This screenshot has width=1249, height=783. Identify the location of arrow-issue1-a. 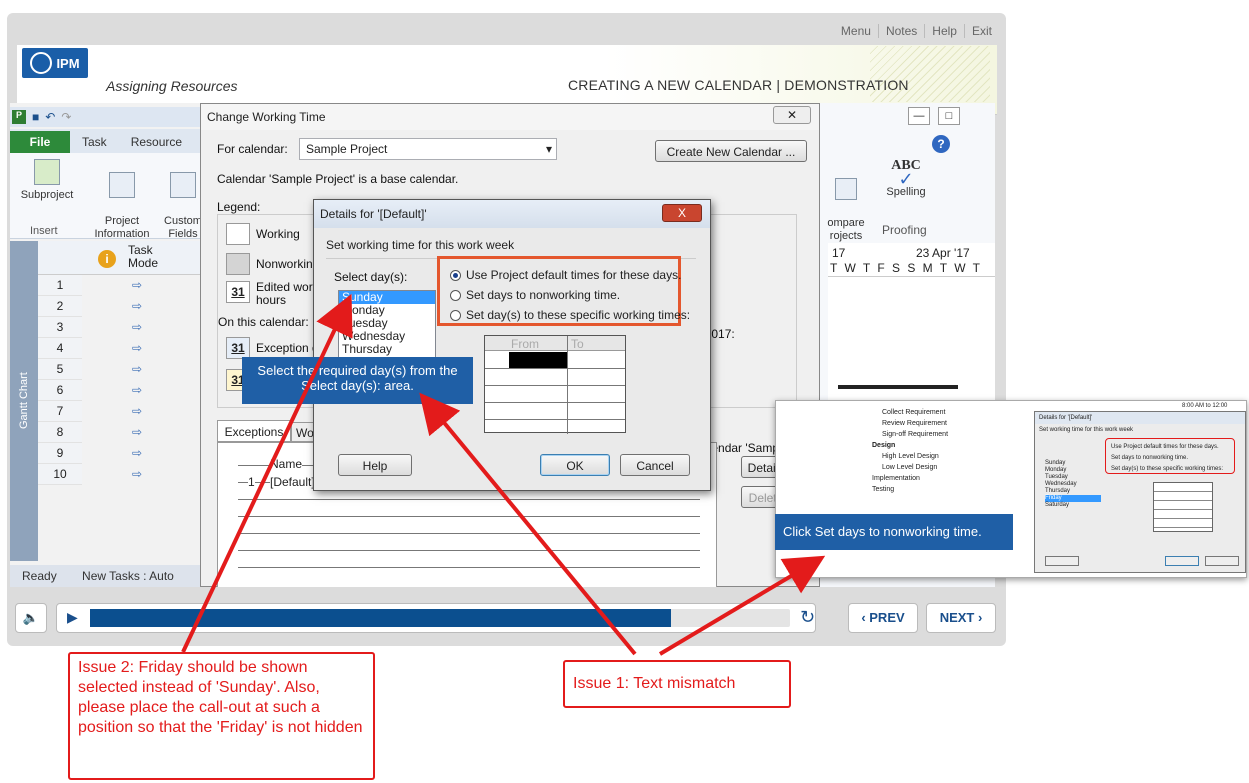
(528, 524).